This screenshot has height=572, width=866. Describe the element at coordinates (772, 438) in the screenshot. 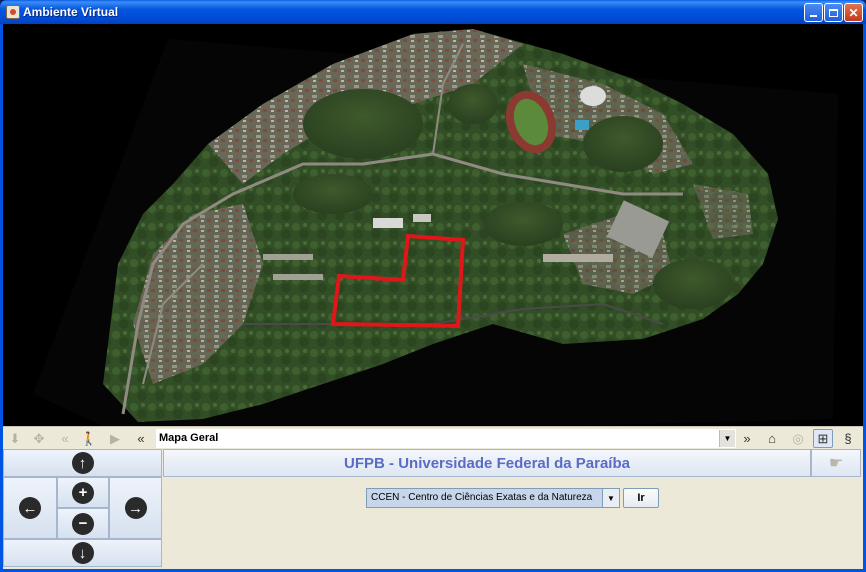

I see `home-icon: ⌂` at that location.